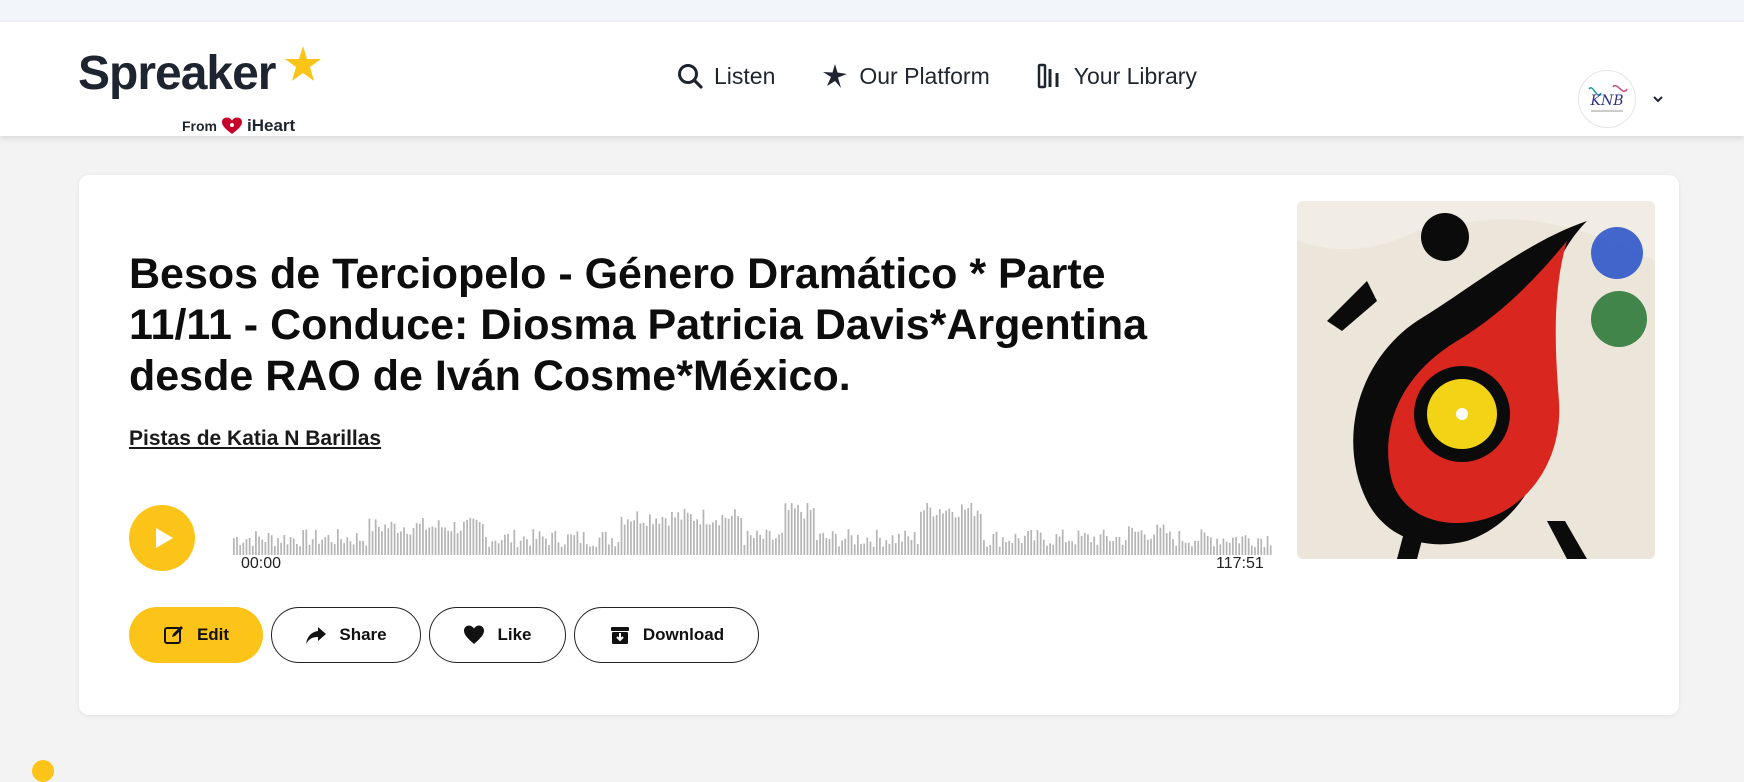 This screenshot has height=782, width=1744. What do you see at coordinates (43, 771) in the screenshot?
I see `corner-indicator` at bounding box center [43, 771].